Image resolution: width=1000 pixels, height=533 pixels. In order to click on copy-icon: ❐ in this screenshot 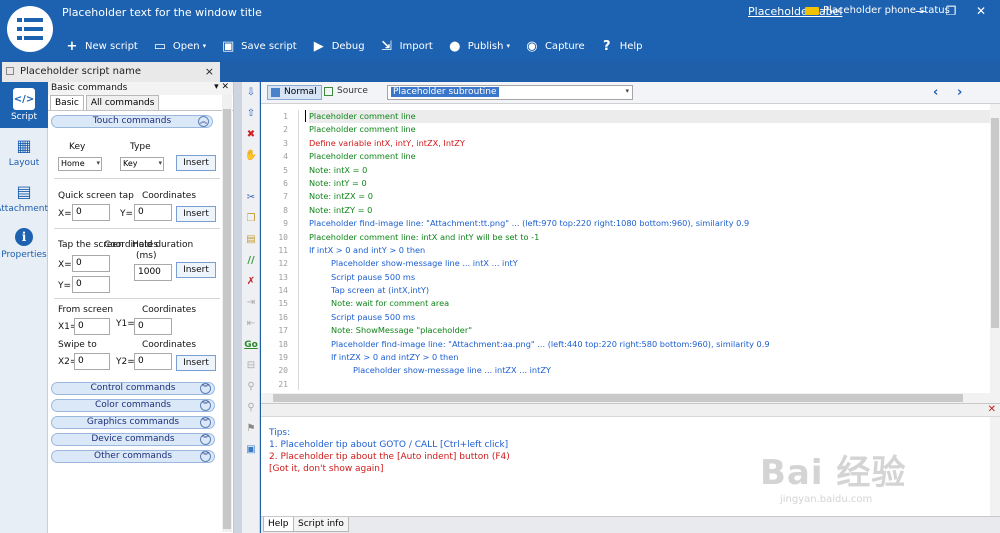, I will do `click(251, 218)`.